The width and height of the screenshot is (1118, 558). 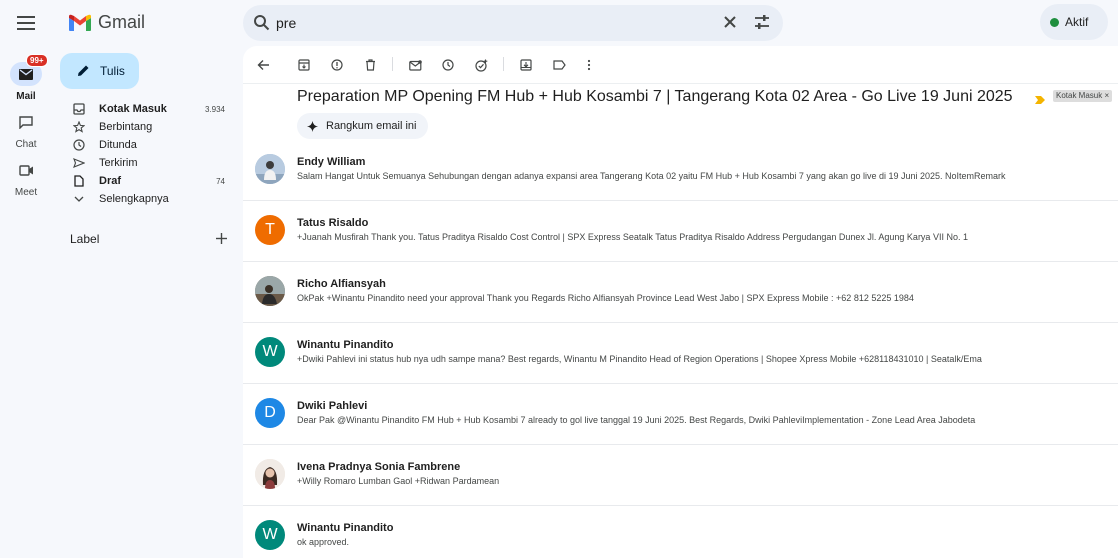 What do you see at coordinates (26, 192) in the screenshot?
I see `rail-label-meet: Meet` at bounding box center [26, 192].